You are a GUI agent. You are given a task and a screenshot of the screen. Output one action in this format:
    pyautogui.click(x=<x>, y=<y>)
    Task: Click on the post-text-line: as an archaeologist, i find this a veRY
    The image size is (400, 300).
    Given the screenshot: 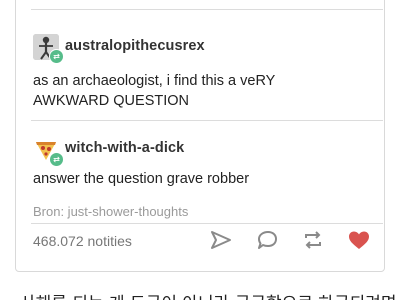 What is the action you would take?
    pyautogui.click(x=154, y=81)
    